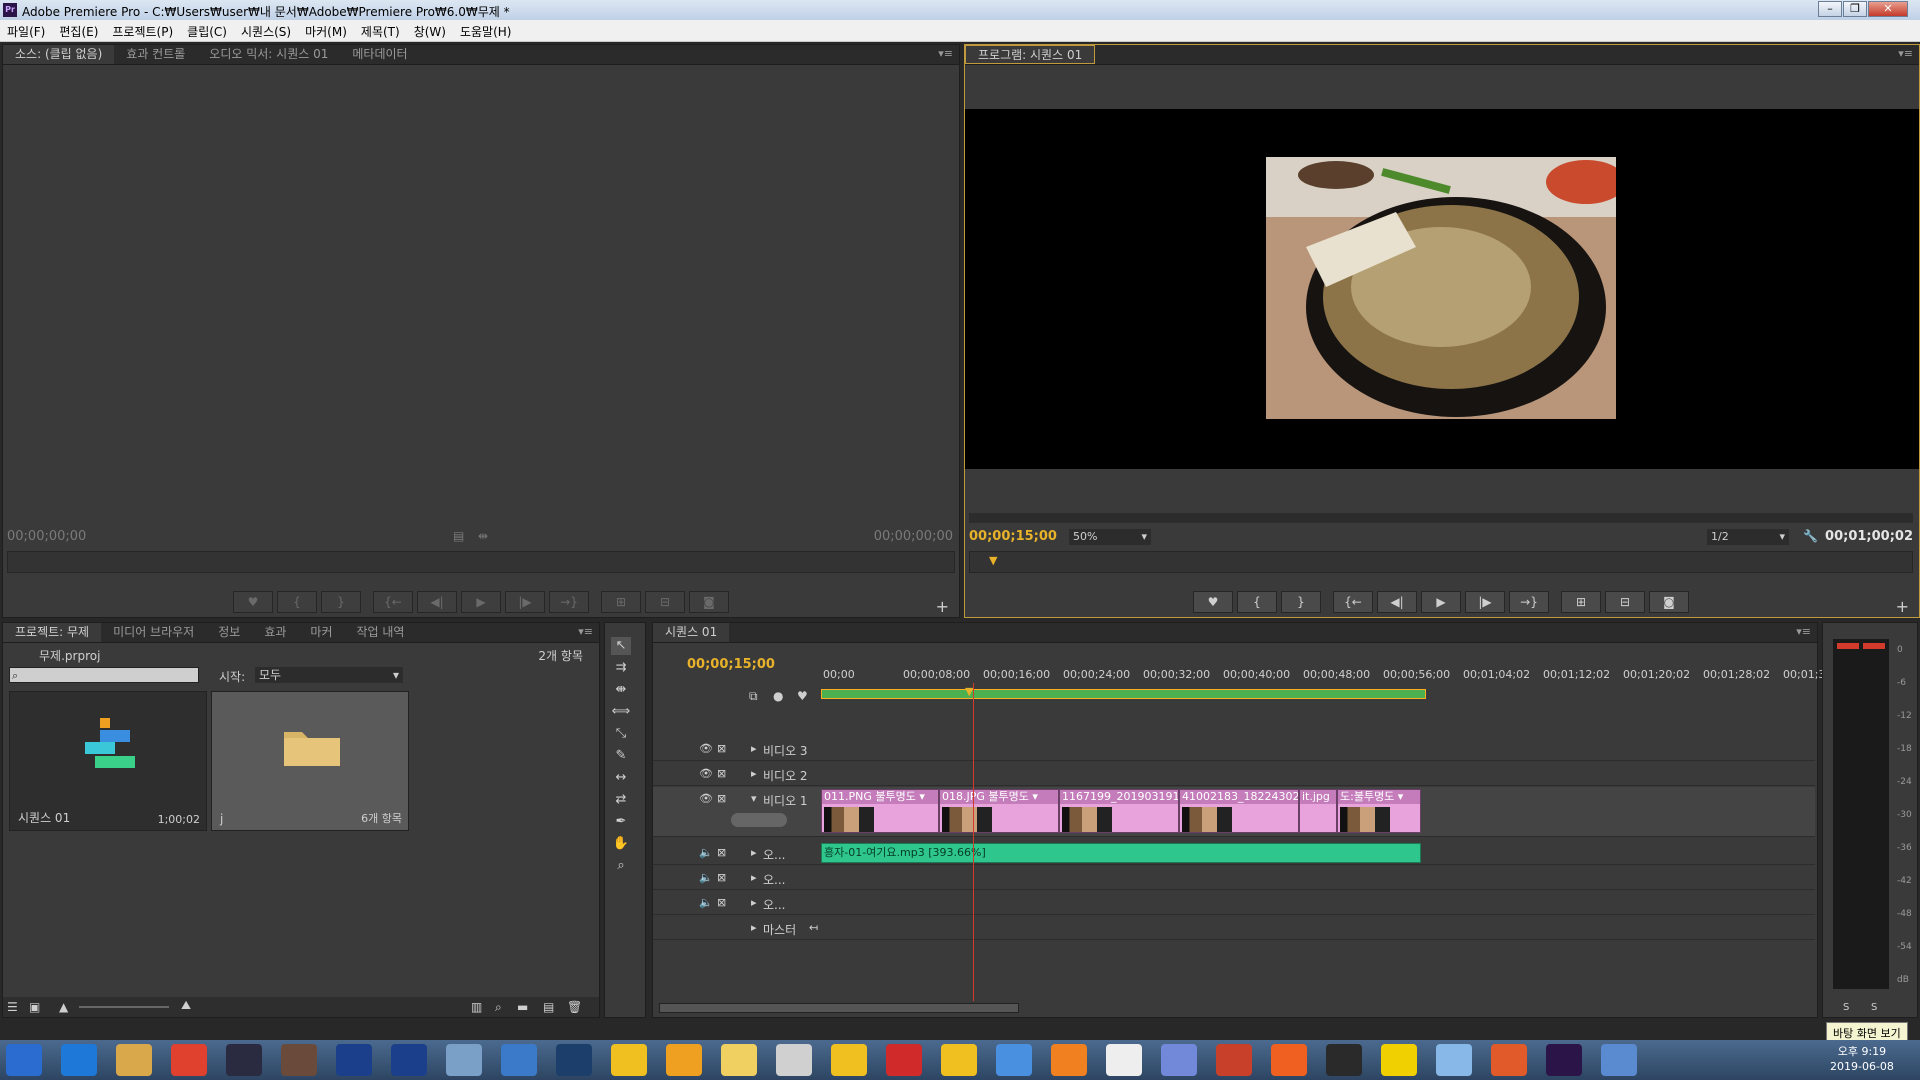  What do you see at coordinates (1846, 1007) in the screenshot?
I see `solo-left-button: S` at bounding box center [1846, 1007].